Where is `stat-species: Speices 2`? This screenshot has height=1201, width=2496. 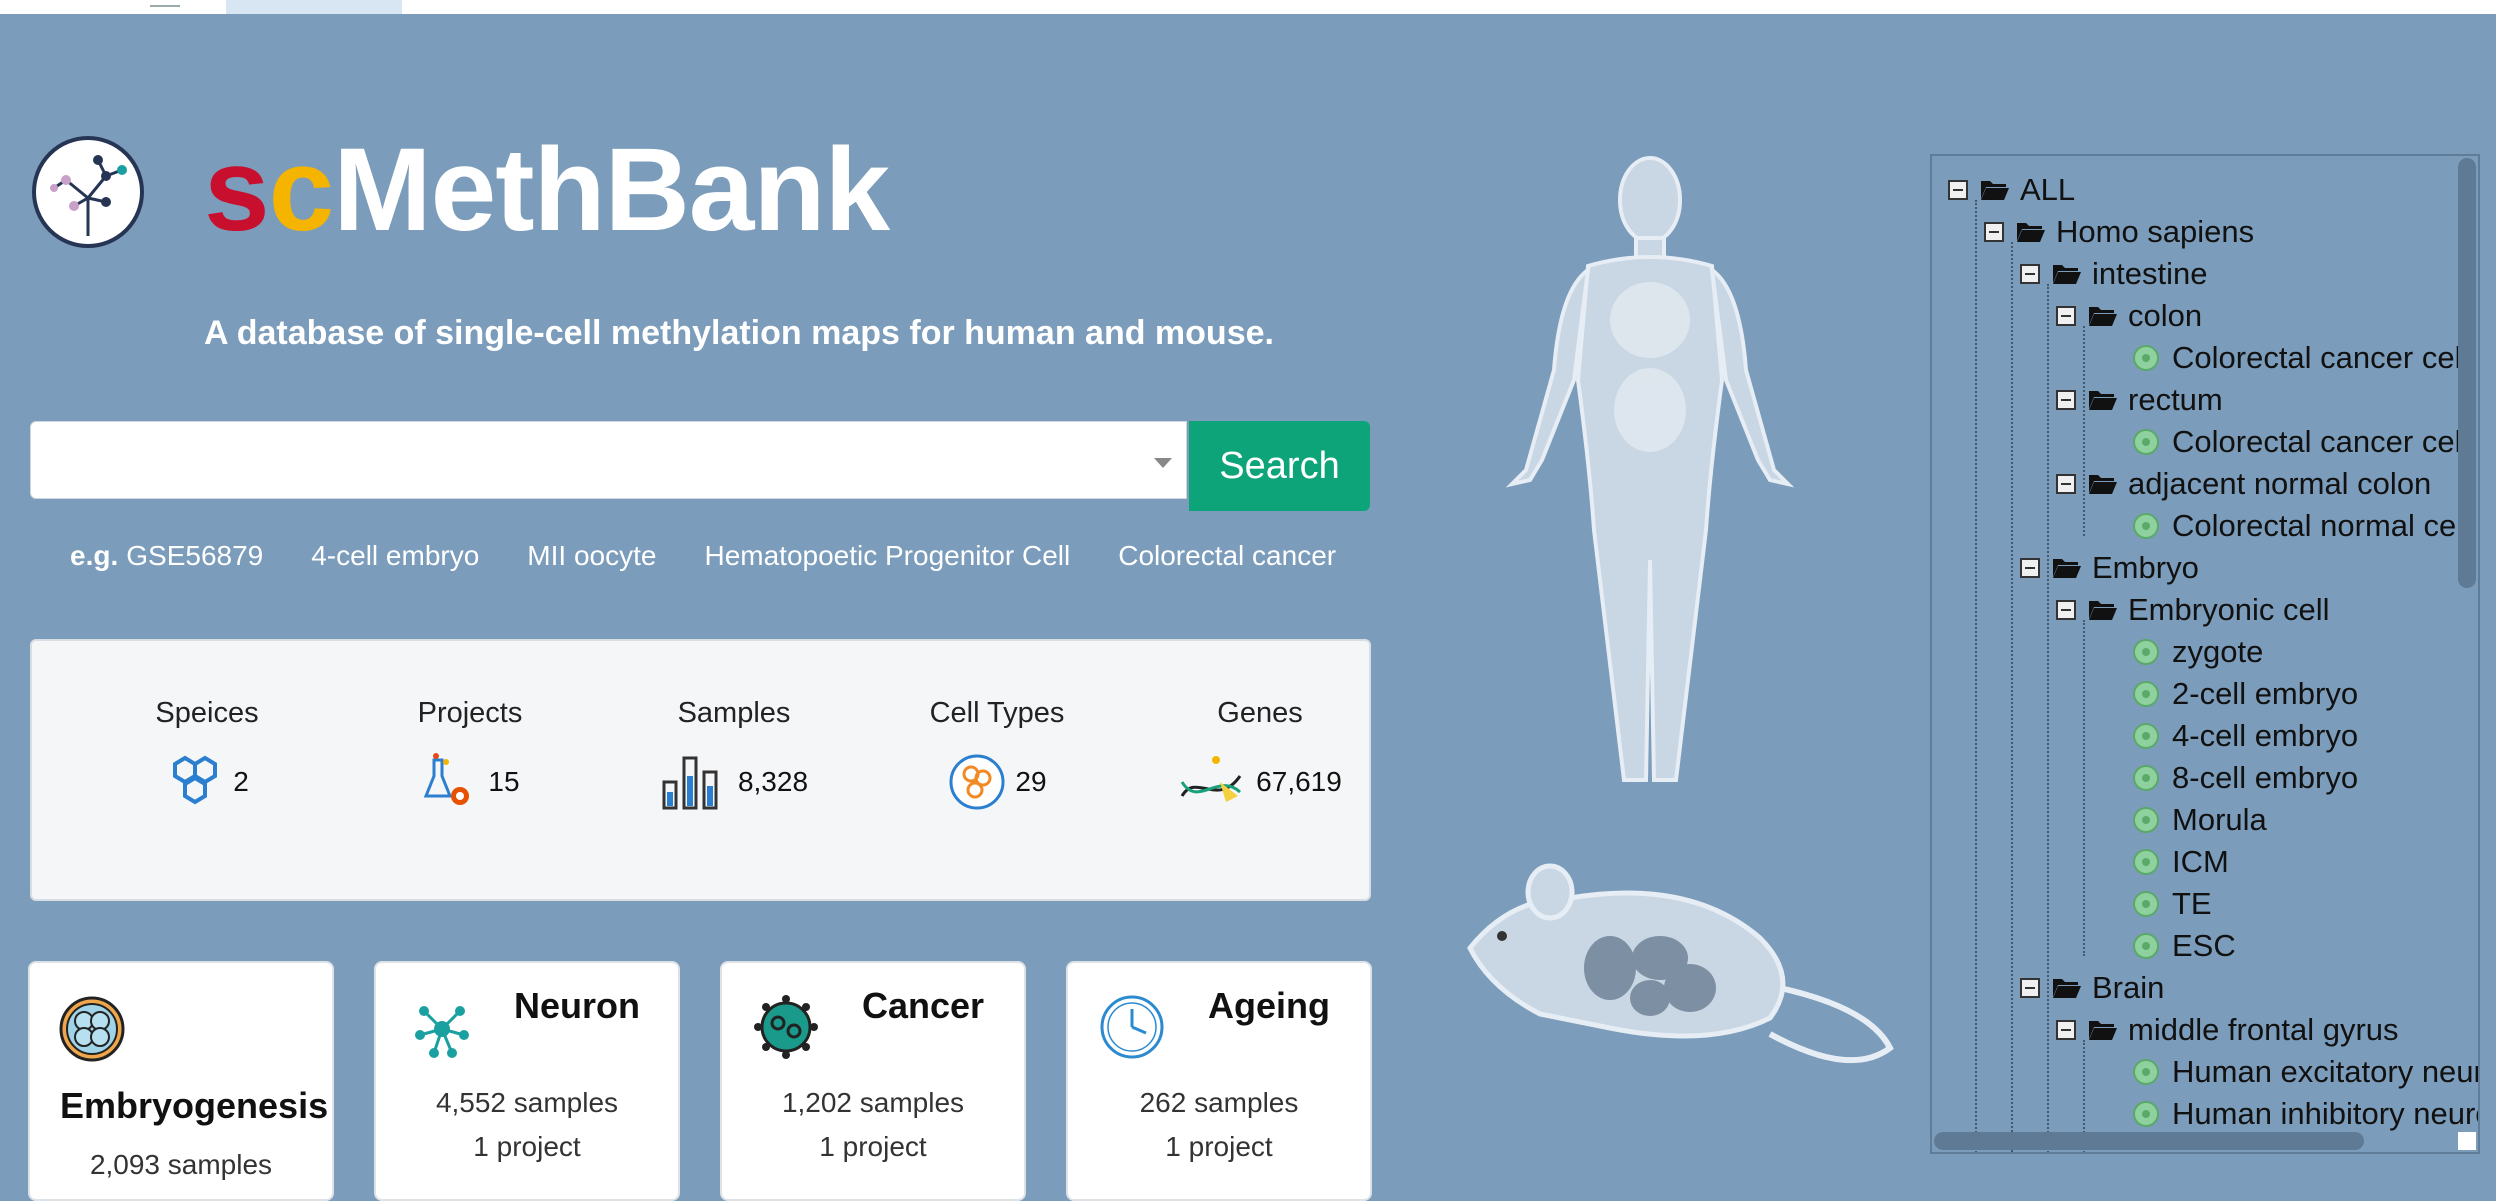
stat-species: Speices 2 is located at coordinates (207, 754).